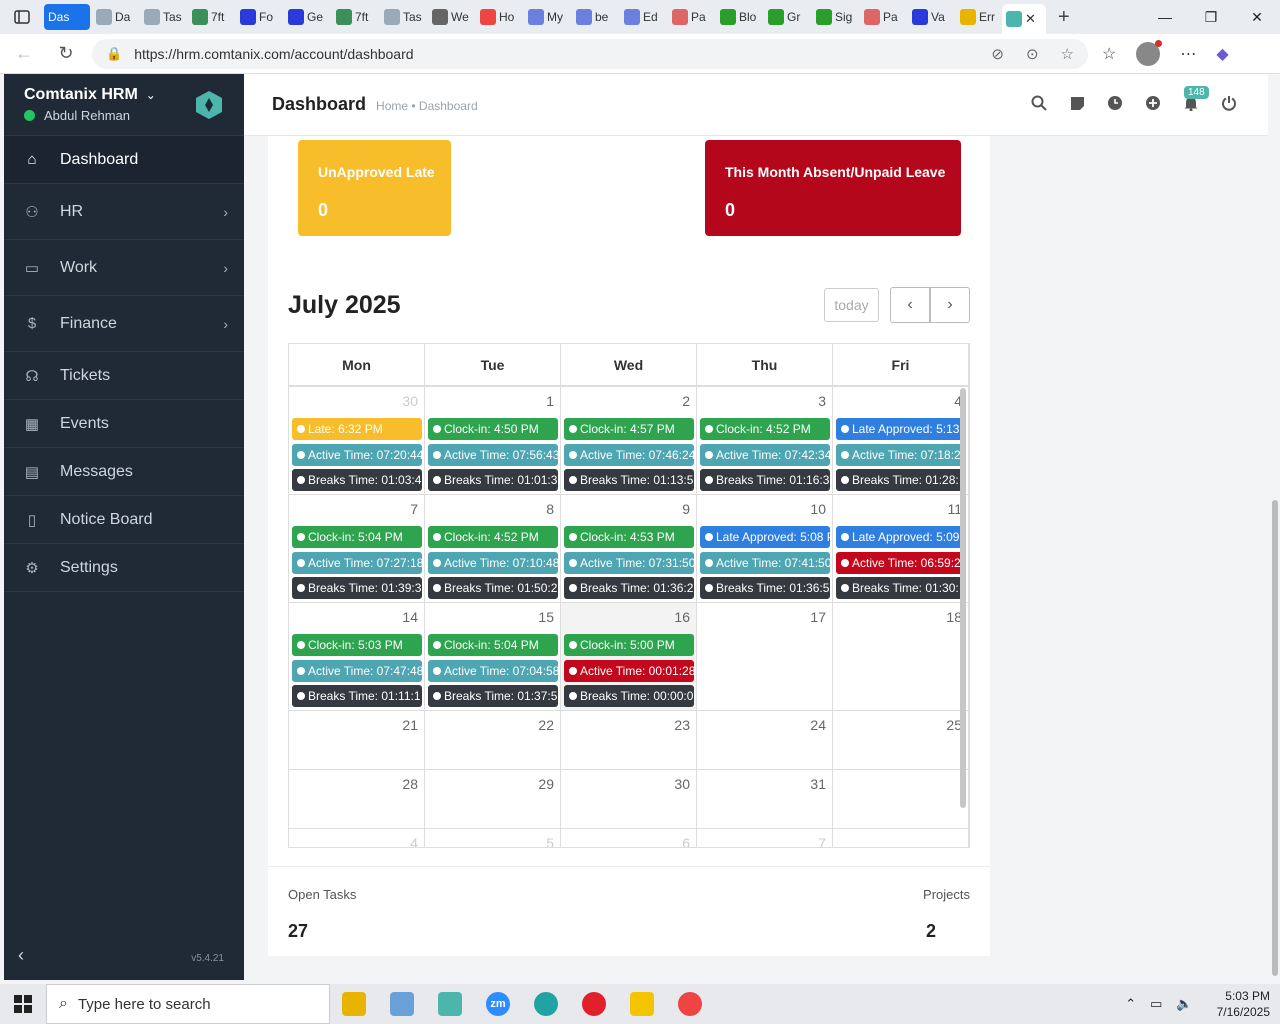  What do you see at coordinates (629, 480) in the screenshot?
I see `attendance-event: Breaks Time: 01:13:5` at bounding box center [629, 480].